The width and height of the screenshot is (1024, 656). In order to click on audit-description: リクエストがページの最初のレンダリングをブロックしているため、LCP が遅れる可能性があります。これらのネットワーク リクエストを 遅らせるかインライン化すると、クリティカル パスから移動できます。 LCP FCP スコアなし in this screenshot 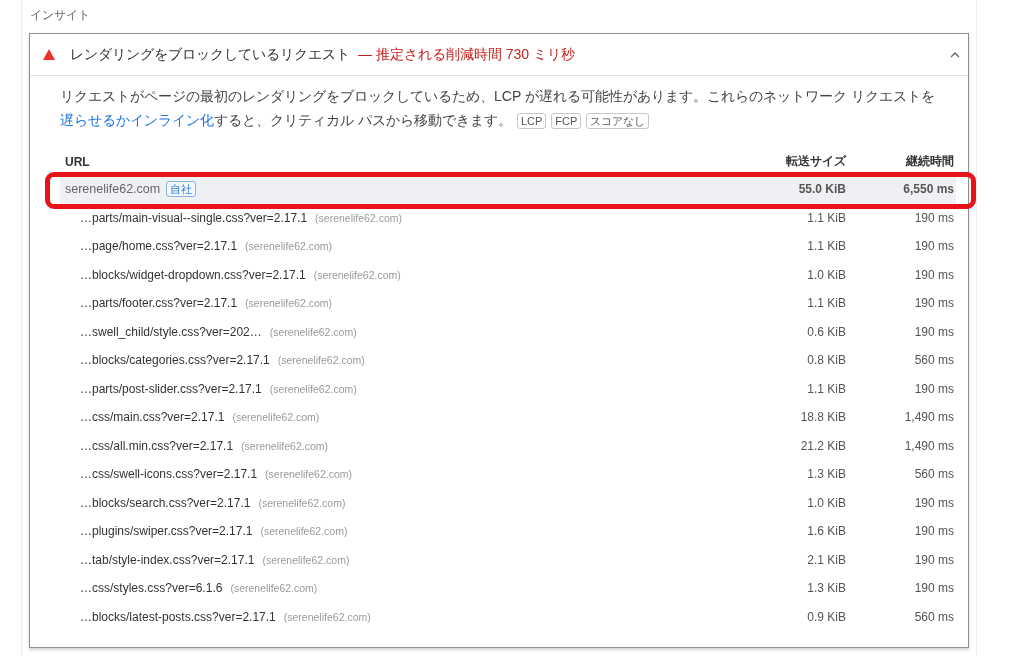, I will do `click(498, 109)`.